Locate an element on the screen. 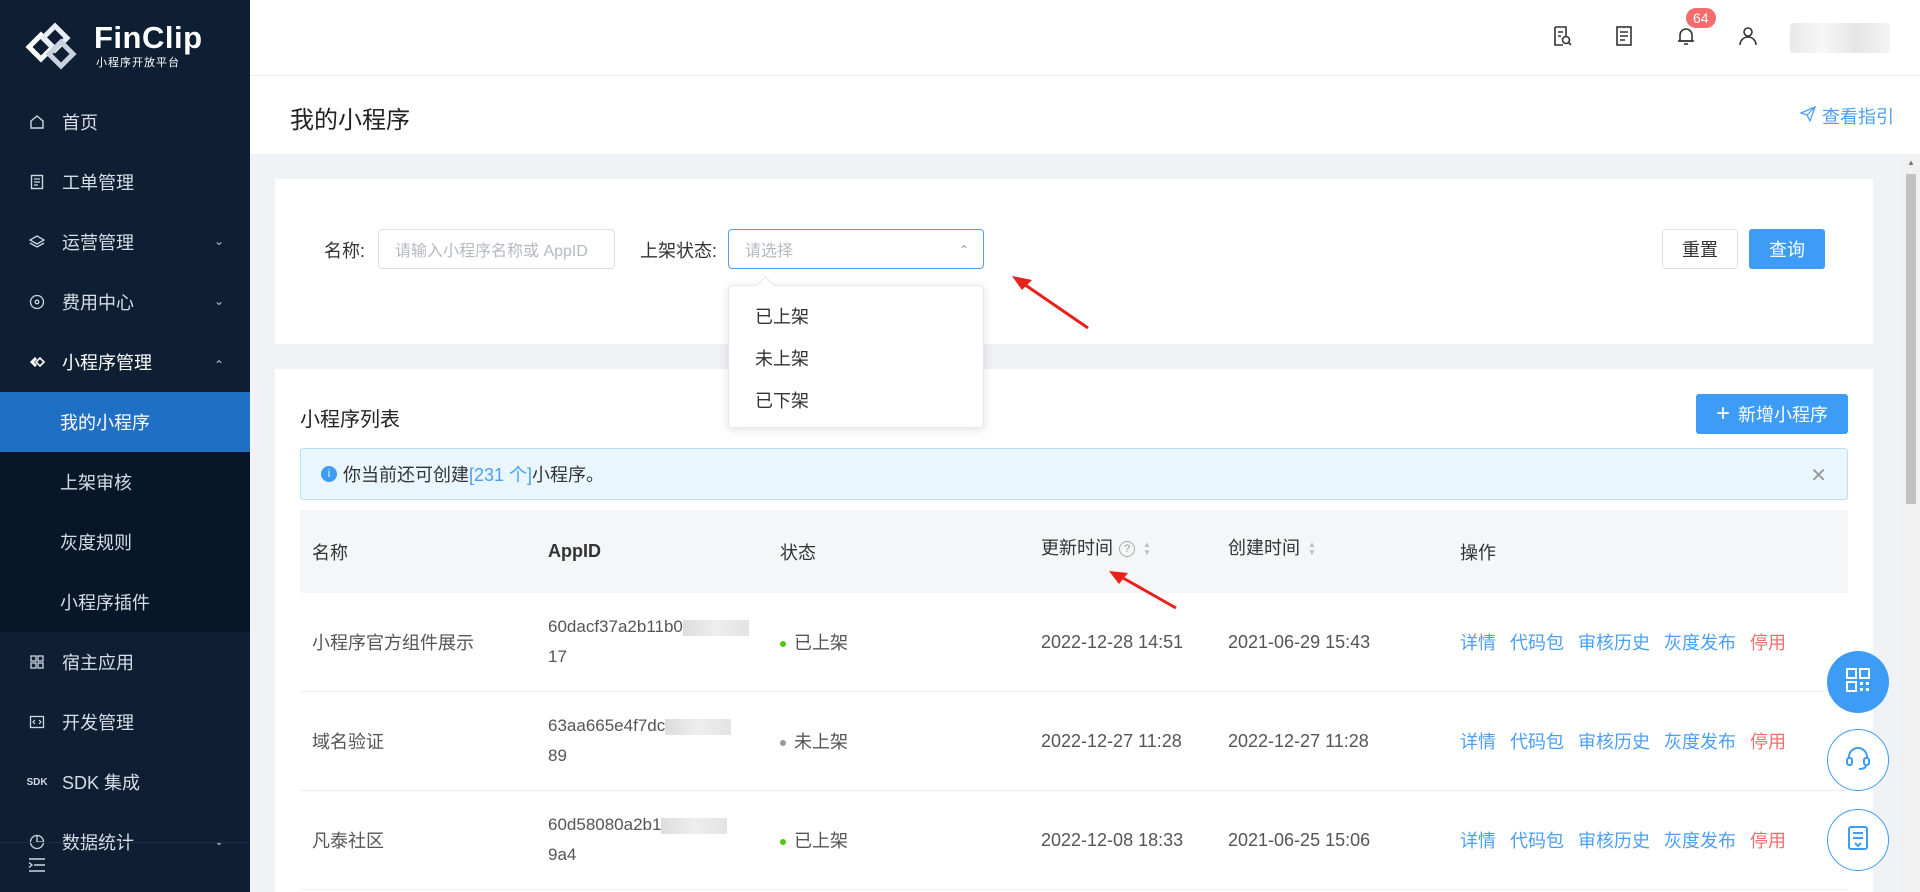 The height and width of the screenshot is (892, 1920). document-float-button is located at coordinates (1858, 840).